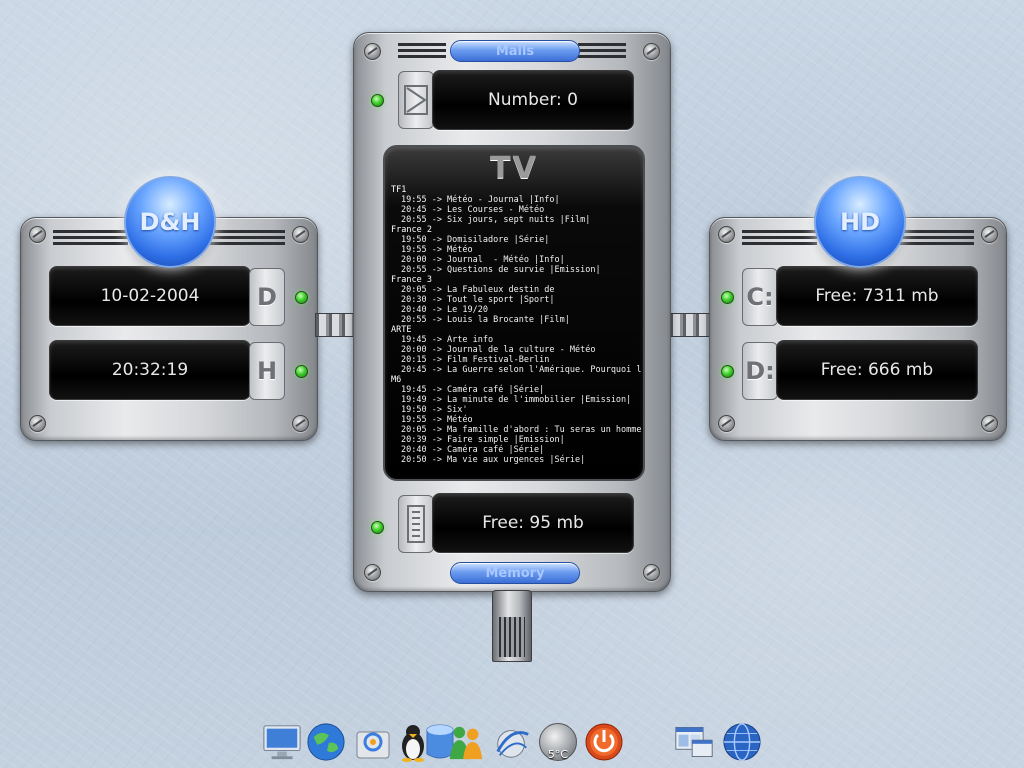 The image size is (1024, 768). Describe the element at coordinates (373, 742) in the screenshot. I see `media-icon` at that location.